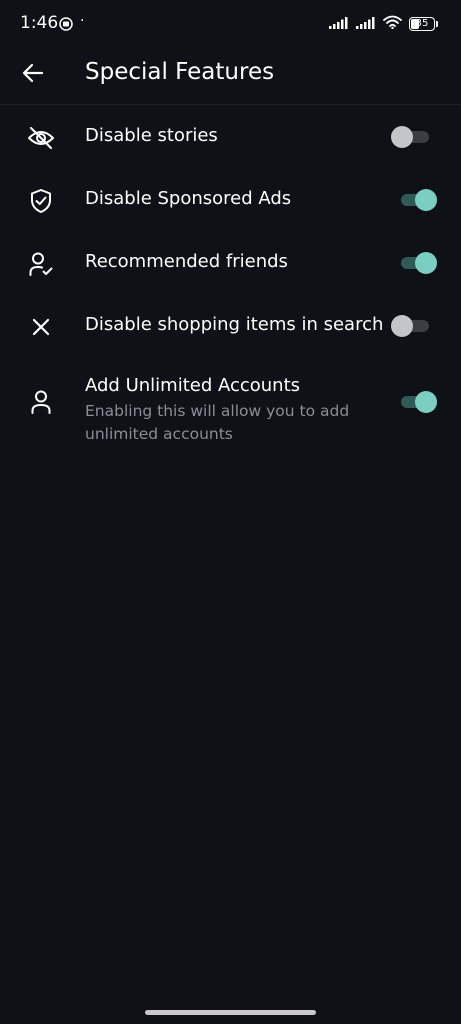  I want to click on row-text: Disable stories, so click(228, 135).